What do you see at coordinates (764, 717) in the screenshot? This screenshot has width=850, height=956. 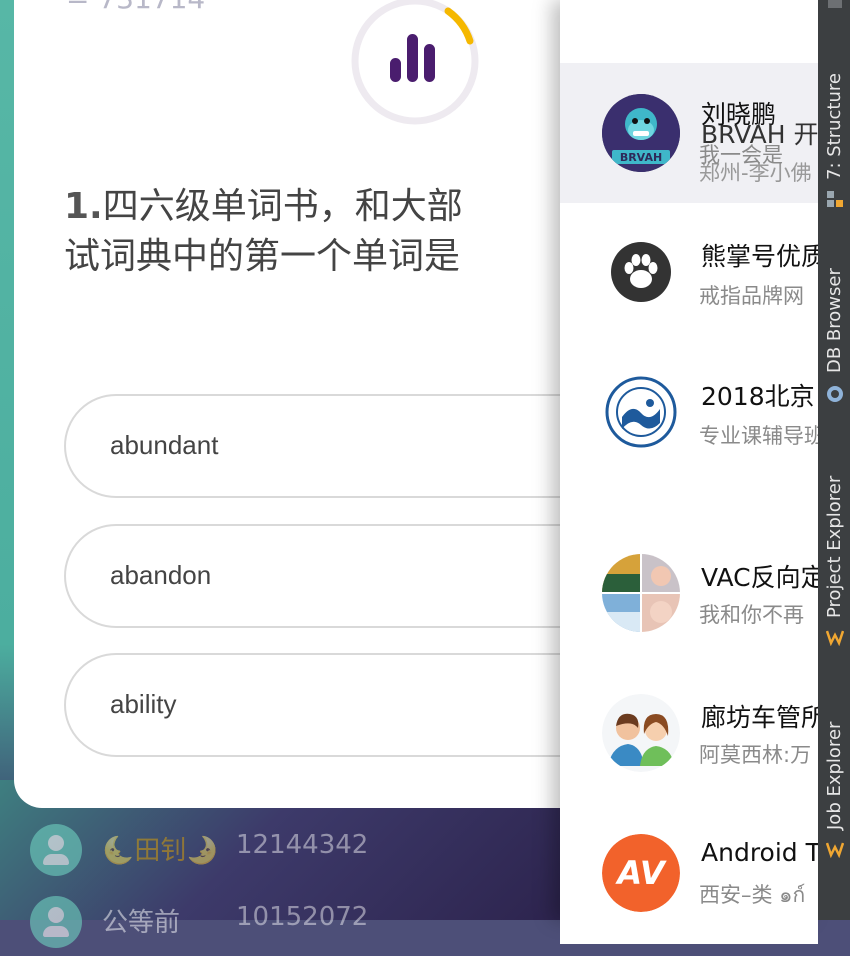 I see `chat-title: 廊坊车管所` at bounding box center [764, 717].